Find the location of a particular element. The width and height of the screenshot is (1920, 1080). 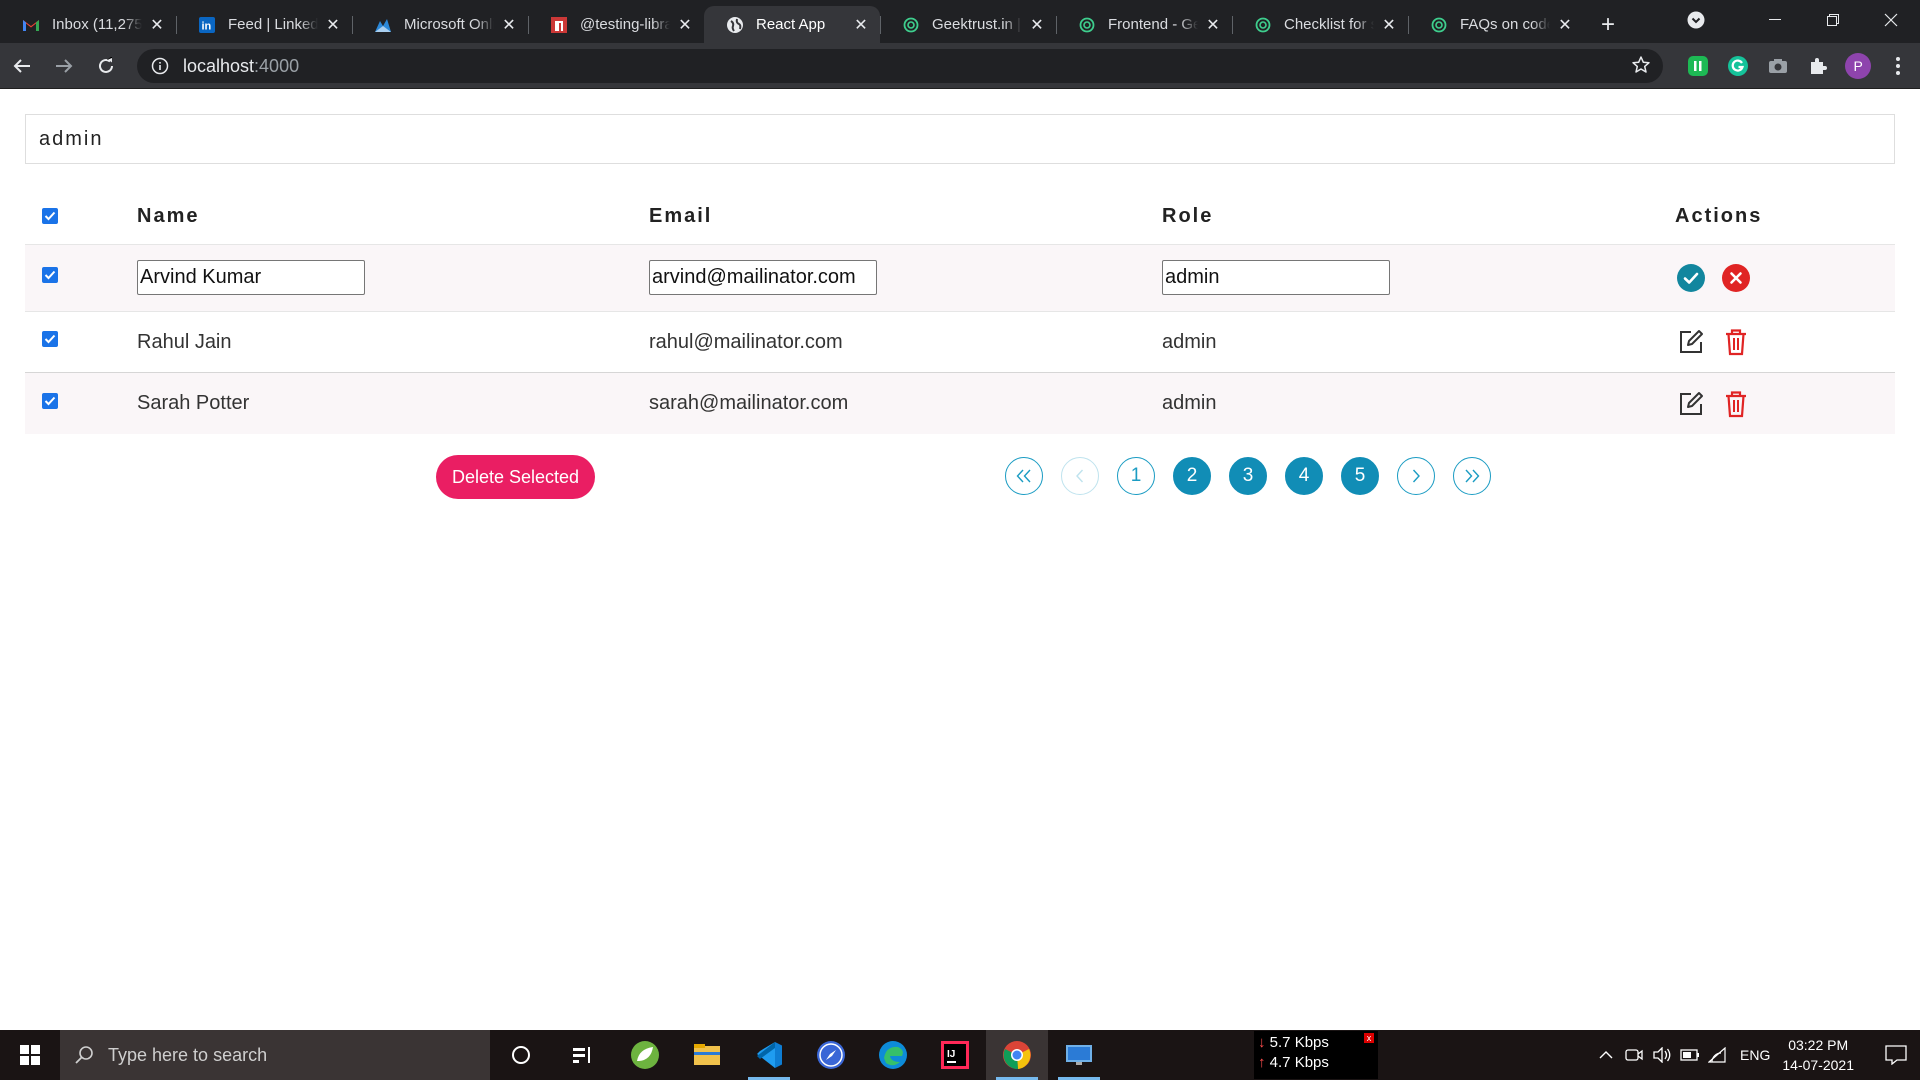

page-button-1: 1 is located at coordinates (1136, 476).